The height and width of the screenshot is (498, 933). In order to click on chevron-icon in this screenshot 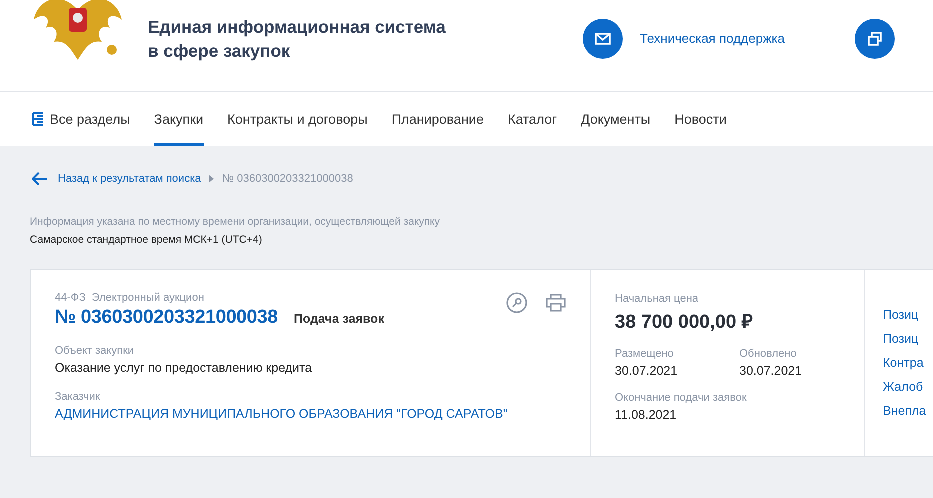, I will do `click(211, 179)`.